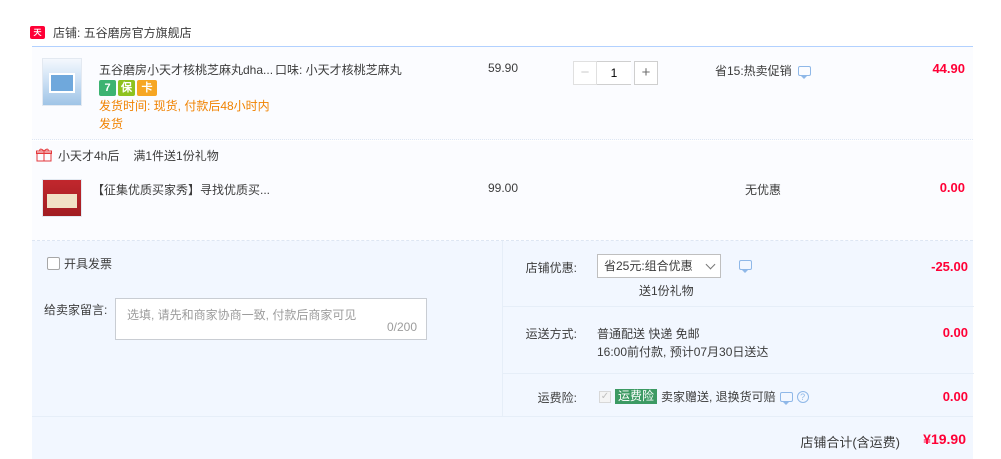 This screenshot has width=1001, height=459. Describe the element at coordinates (738, 274) in the screenshot. I see `store-discount-row: 店铺优惠: 省25元:组合优惠 送1份礼物 -25.00` at that location.